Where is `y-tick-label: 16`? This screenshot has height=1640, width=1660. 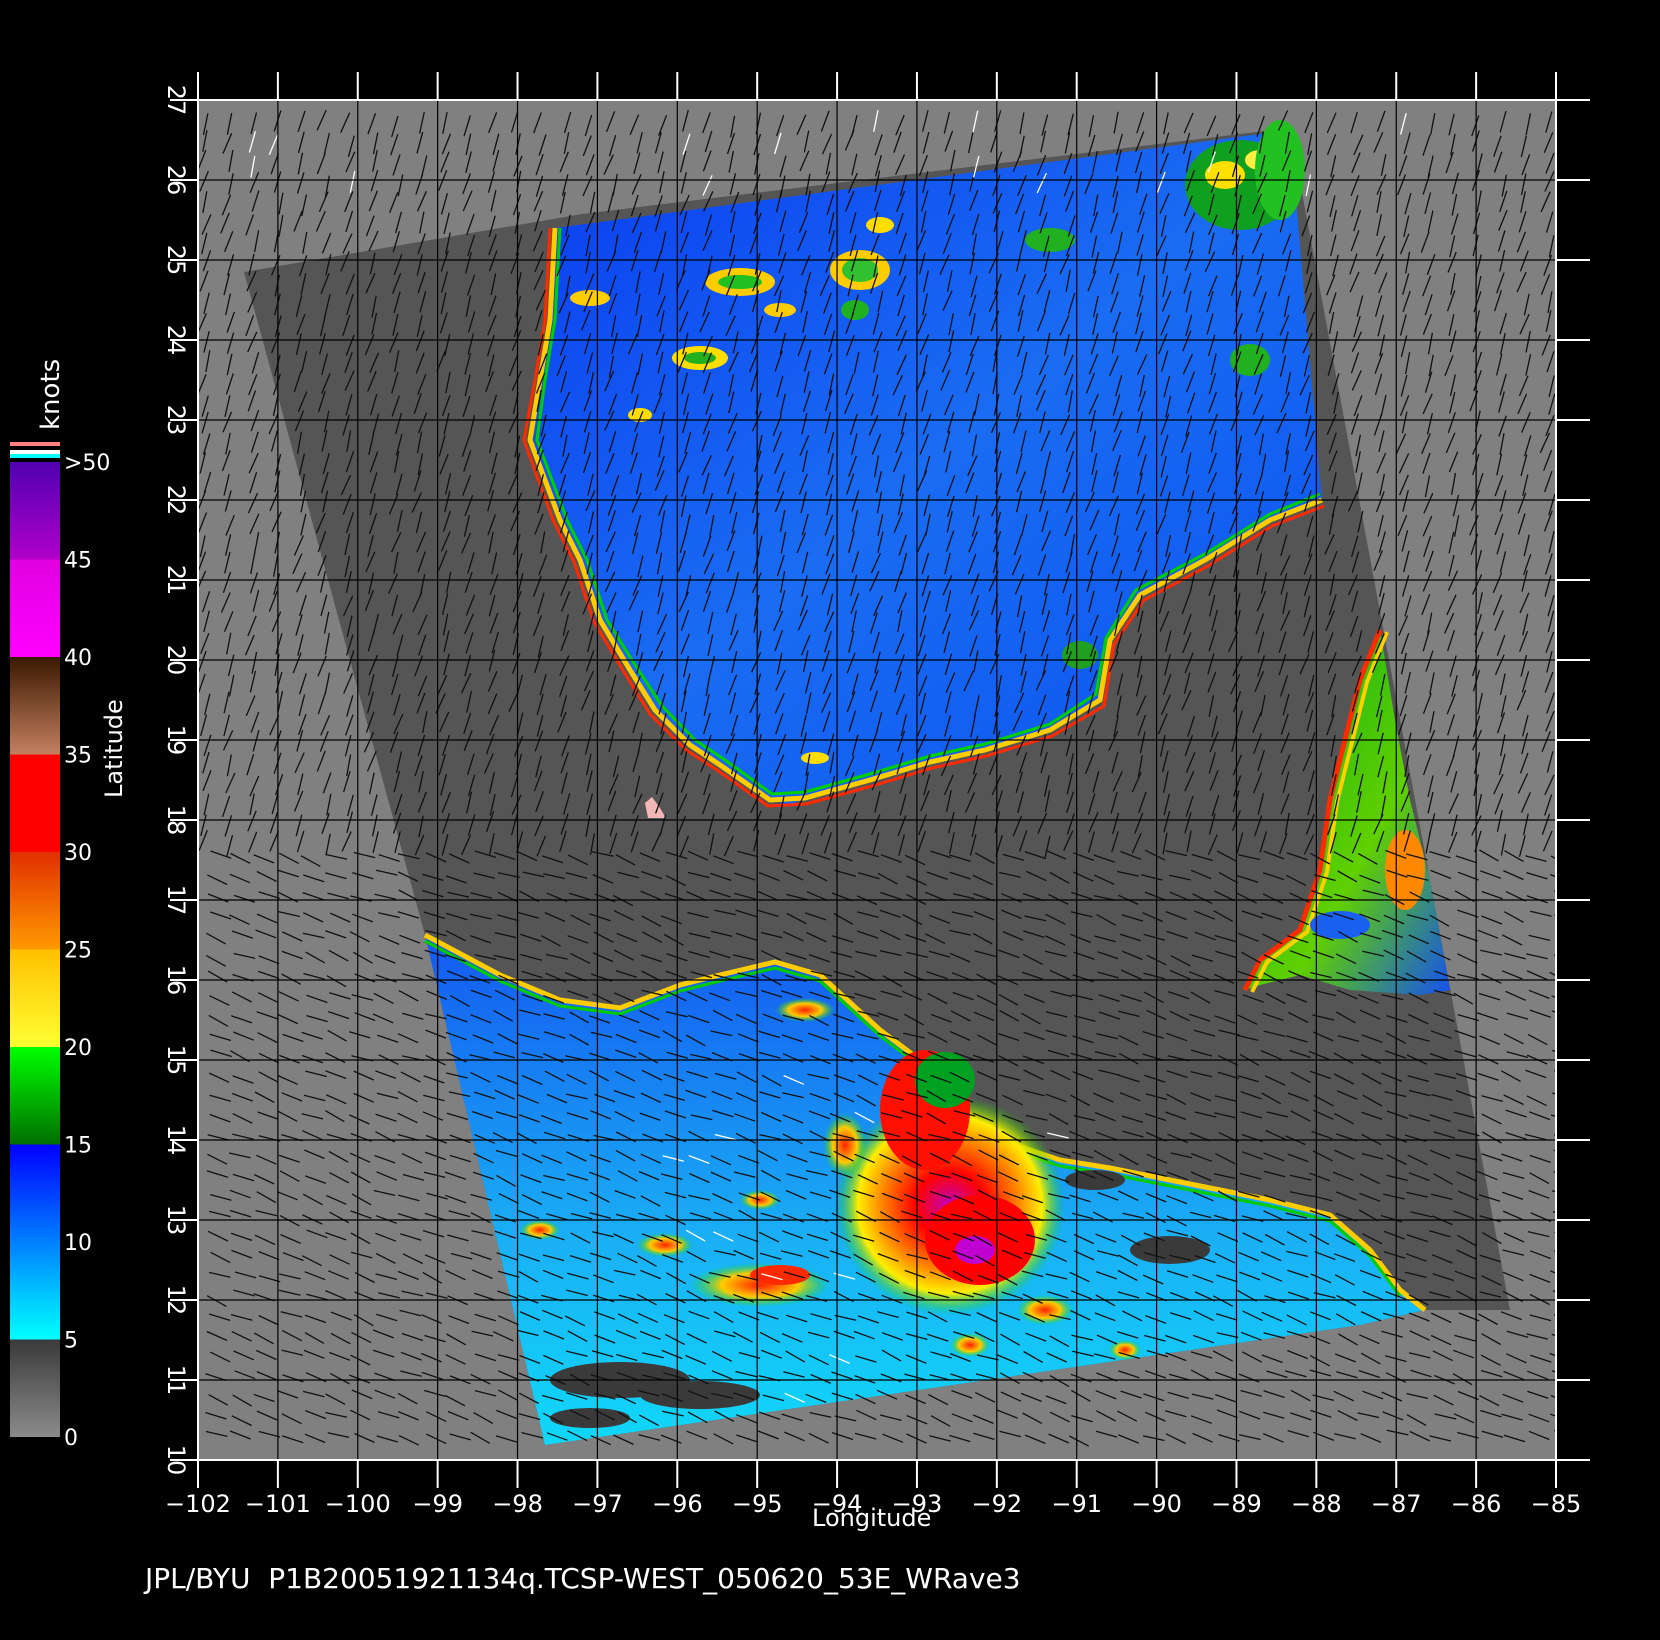 y-tick-label: 16 is located at coordinates (176, 980).